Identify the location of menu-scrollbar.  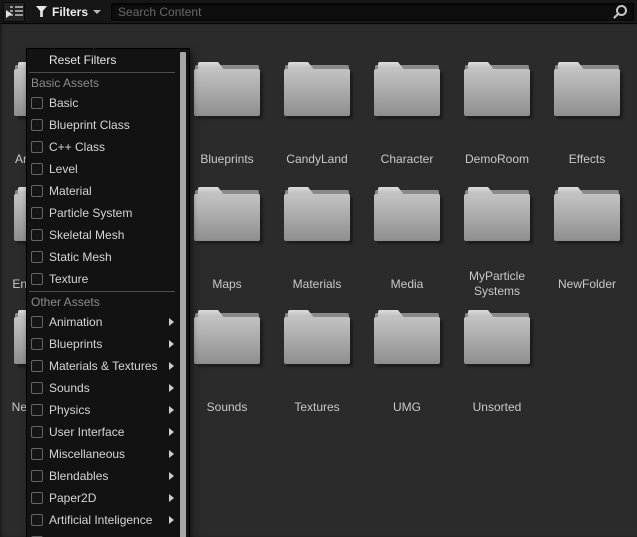
(183, 294).